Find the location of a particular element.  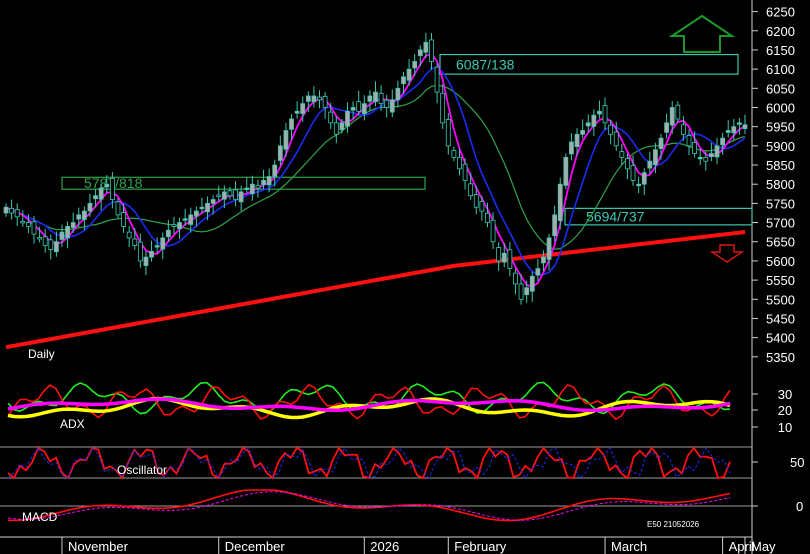

x-tick-label: February is located at coordinates (480, 546).